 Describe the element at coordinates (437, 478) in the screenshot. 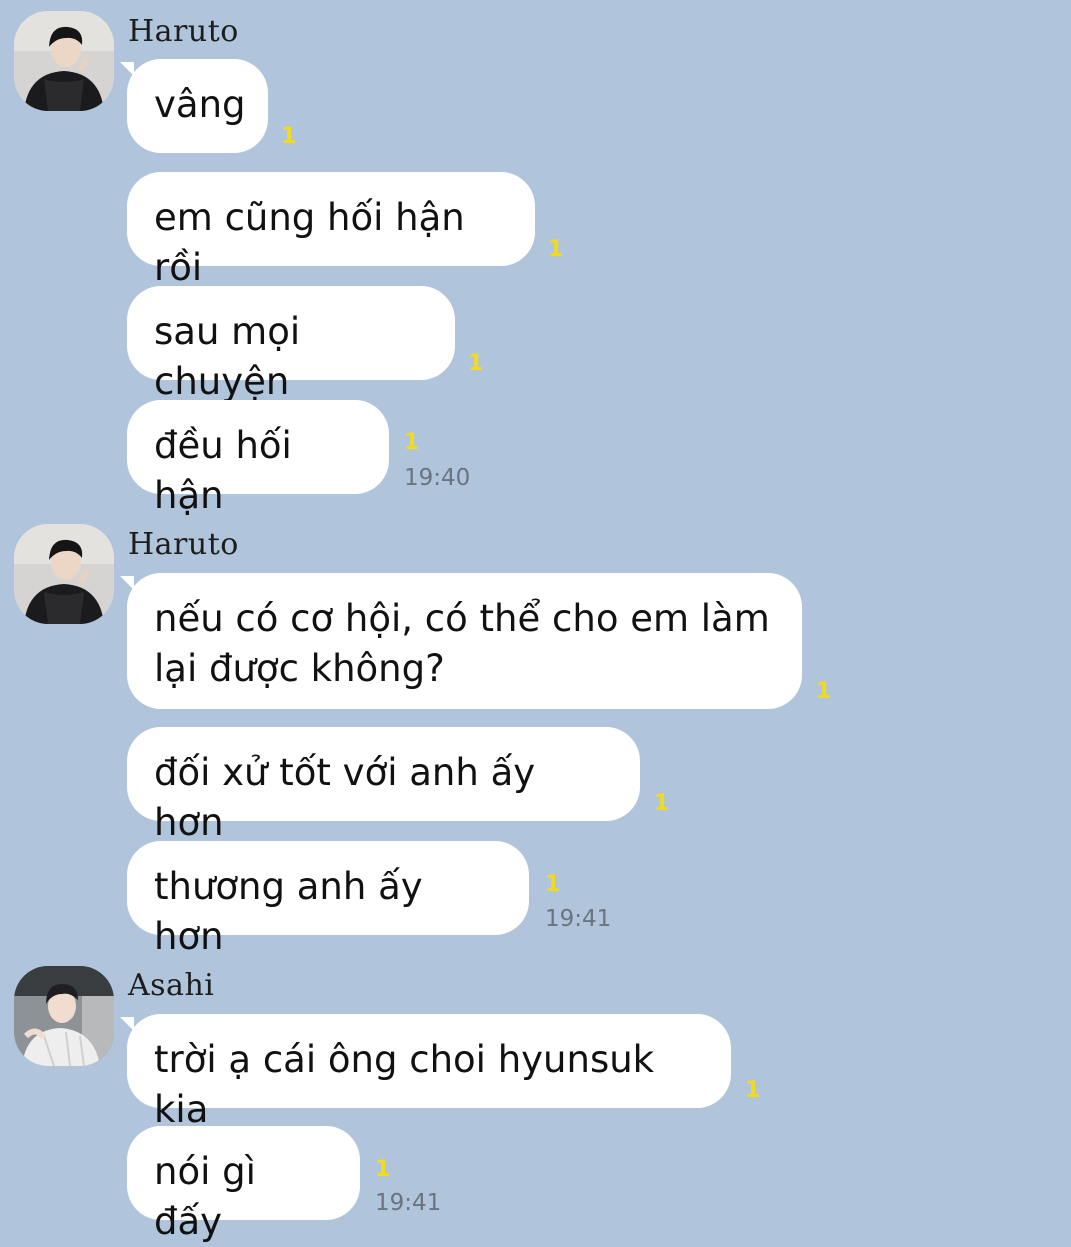

I see `timestamp: 19:40` at that location.